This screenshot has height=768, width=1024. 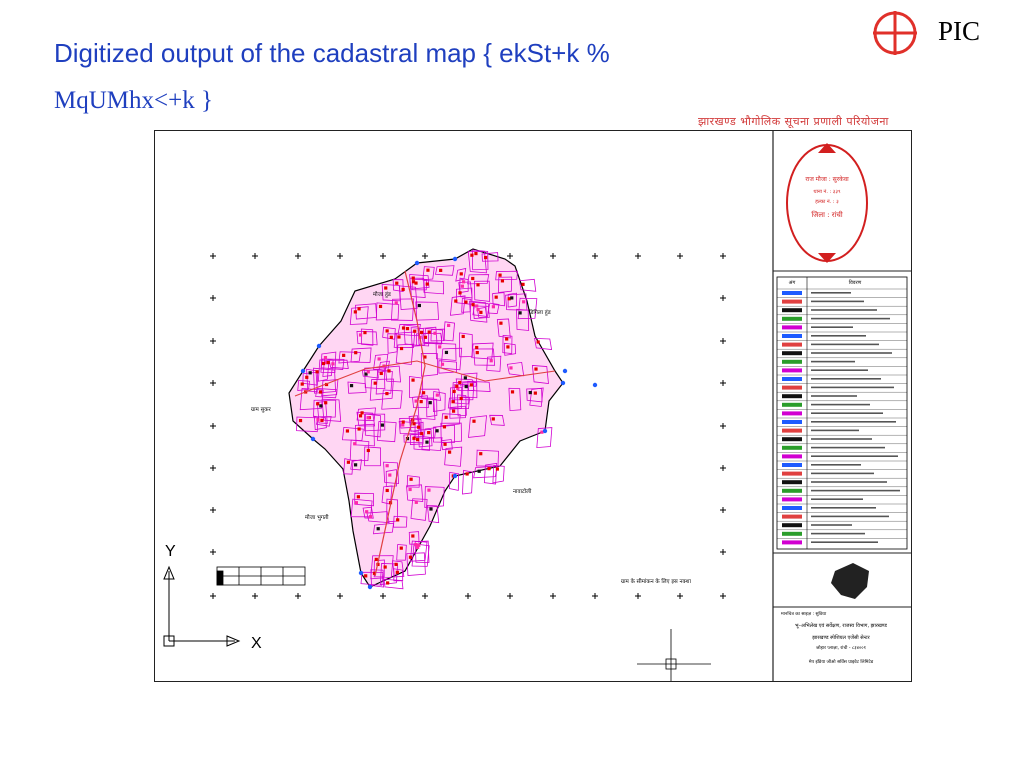 I want to click on map-info-line: झारखण्ड स्पेशियल एजेंसी सेन्टर, so click(x=841, y=637).